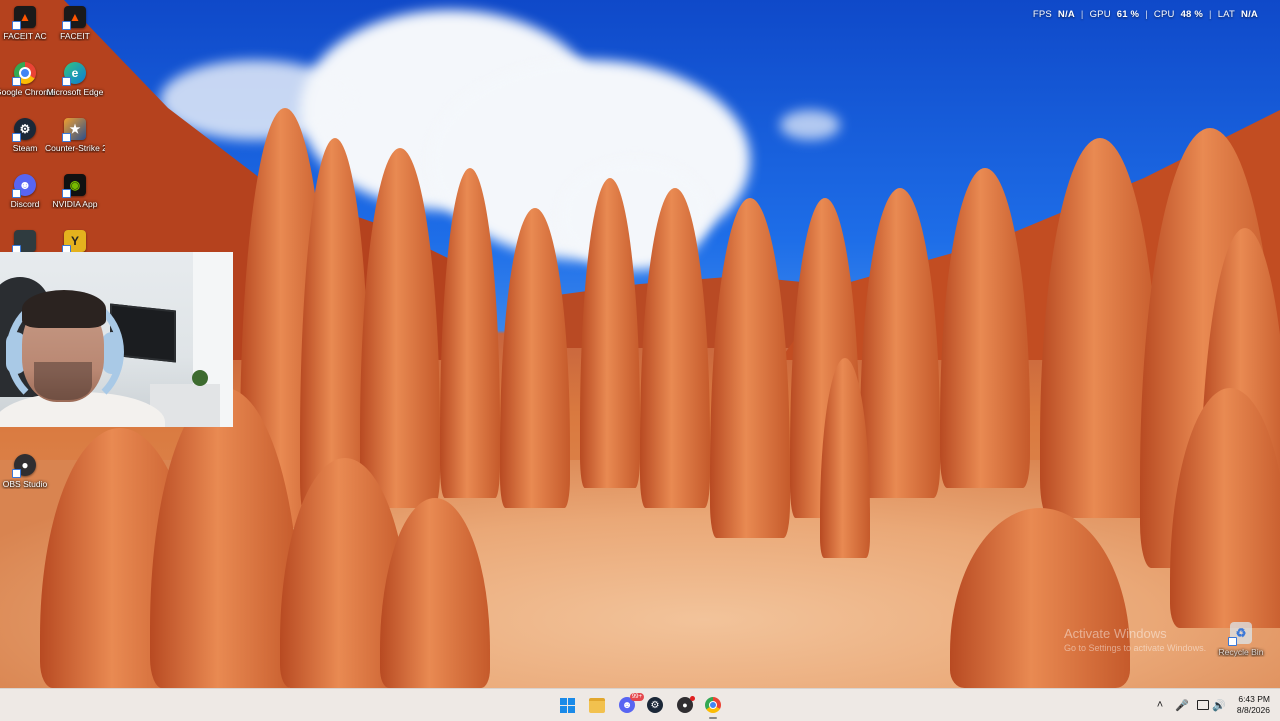  I want to click on lat-value: N/A, so click(1249, 14).